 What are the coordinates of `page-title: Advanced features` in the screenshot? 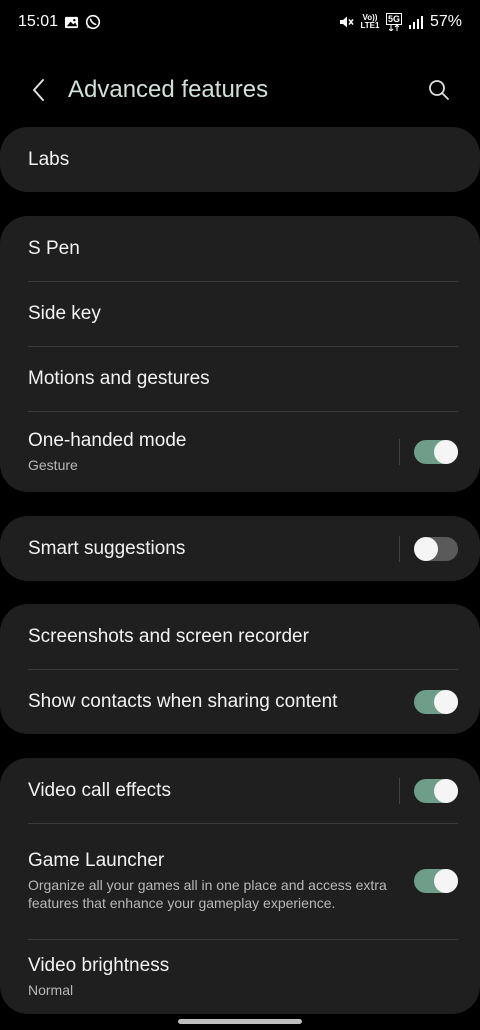 It's located at (168, 89).